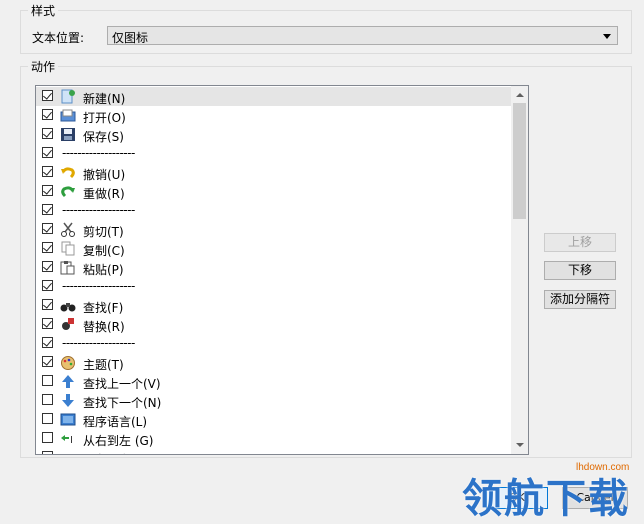  I want to click on list-item: 程序语言(L), so click(274, 419).